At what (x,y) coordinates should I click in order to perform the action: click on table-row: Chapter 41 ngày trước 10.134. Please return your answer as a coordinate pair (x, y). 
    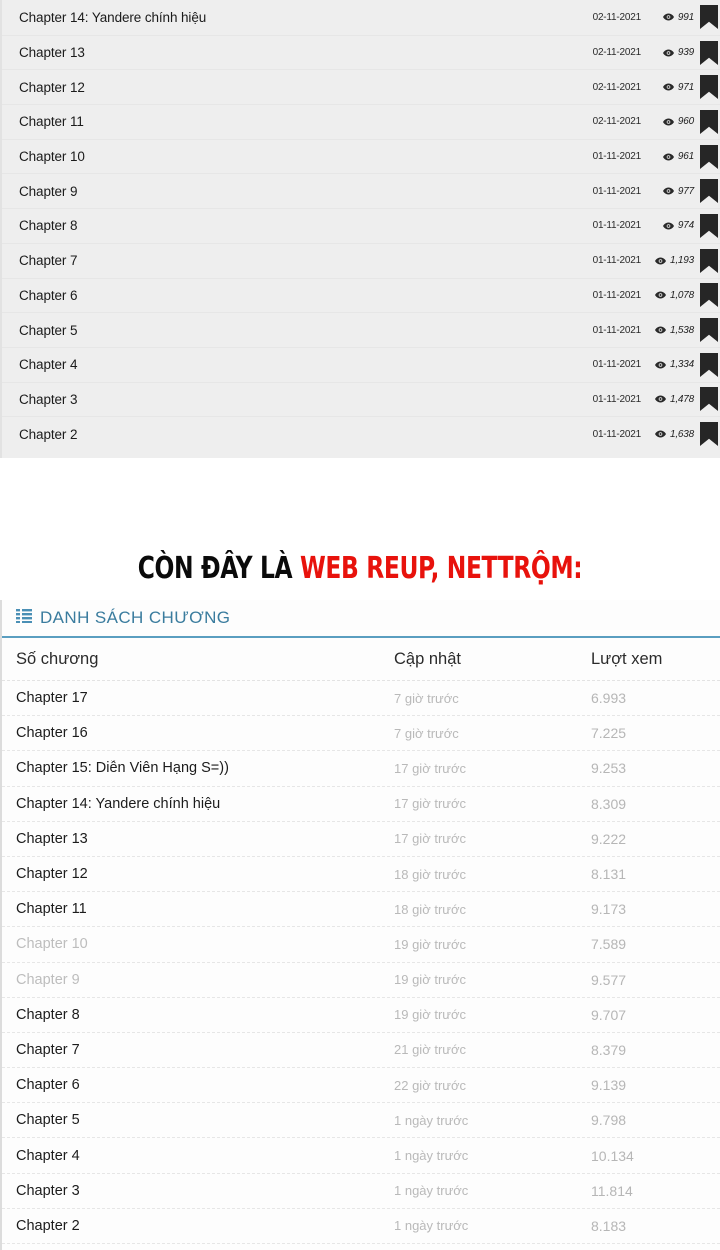
    Looking at the image, I should click on (361, 1156).